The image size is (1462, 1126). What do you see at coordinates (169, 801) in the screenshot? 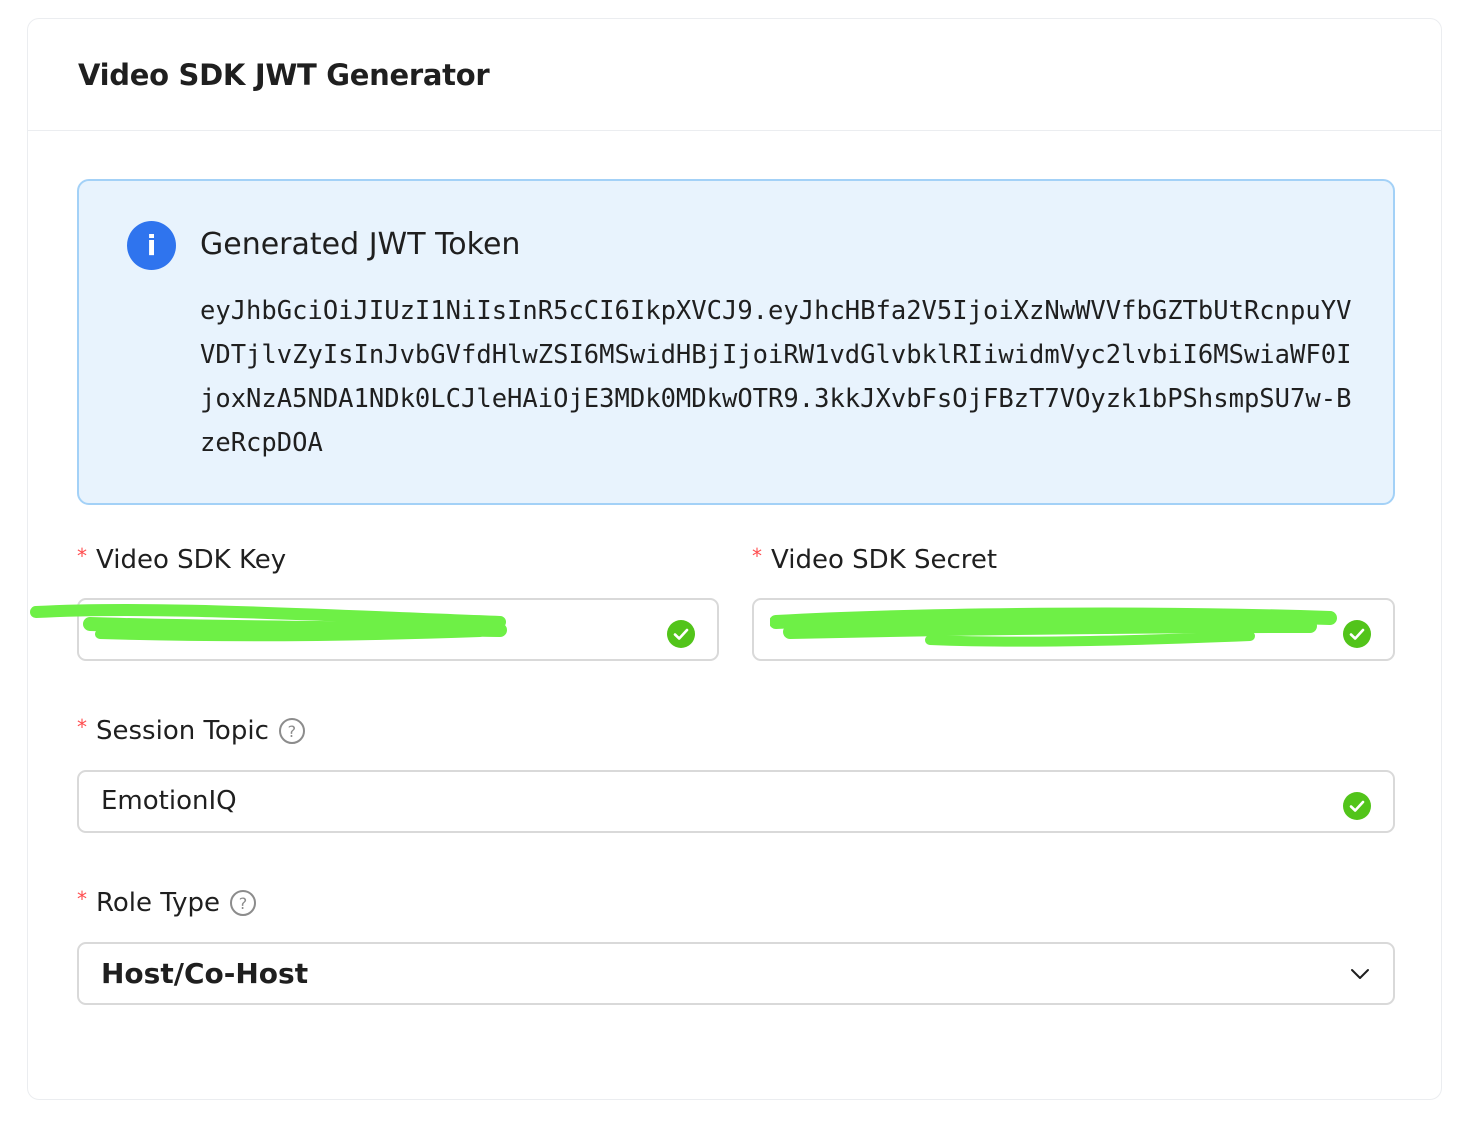
I see `session-topic-value: EmotionIQ` at bounding box center [169, 801].